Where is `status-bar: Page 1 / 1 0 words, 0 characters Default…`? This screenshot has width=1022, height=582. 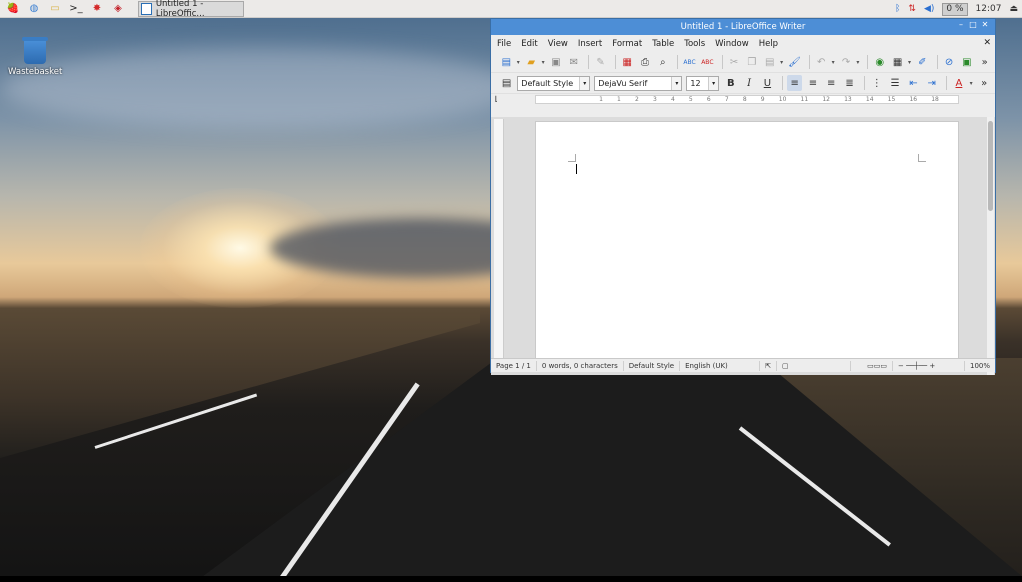
status-bar: Page 1 / 1 0 words, 0 characters Default… is located at coordinates (743, 365).